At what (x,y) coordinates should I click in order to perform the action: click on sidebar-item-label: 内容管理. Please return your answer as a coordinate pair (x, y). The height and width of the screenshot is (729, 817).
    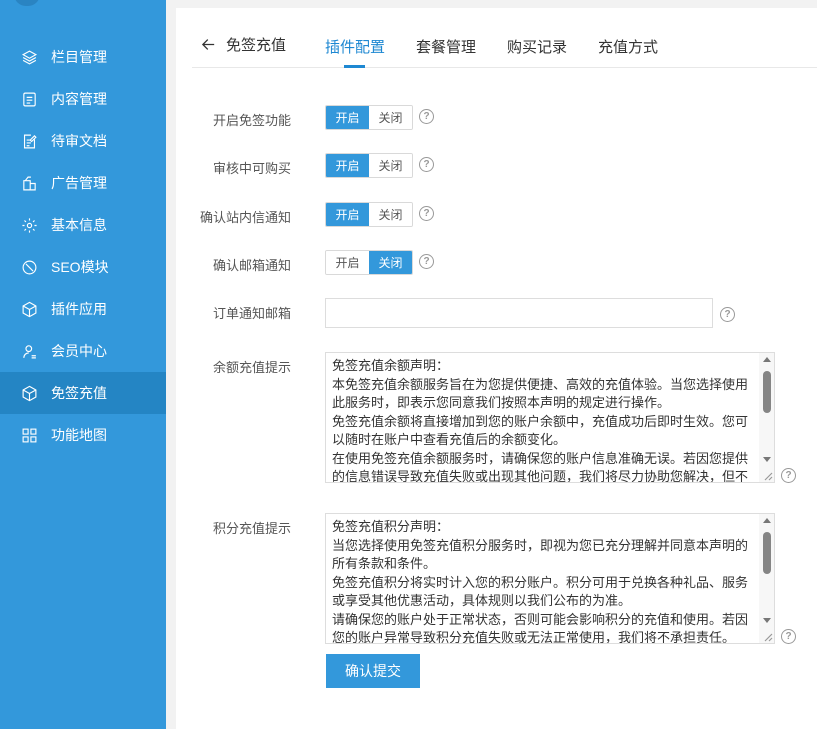
    Looking at the image, I should click on (79, 99).